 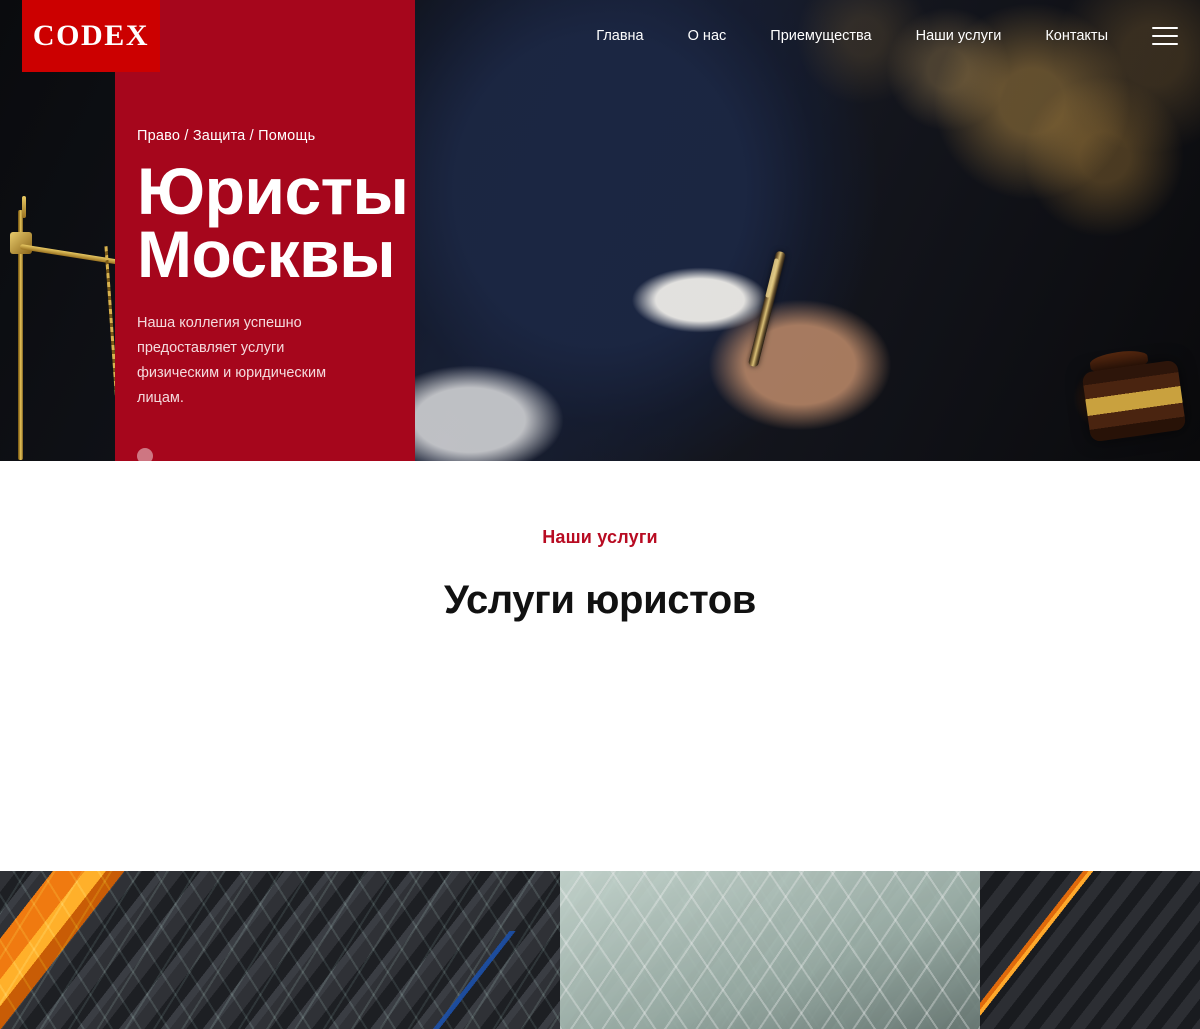 I want to click on blue-accent-line, so click(x=480, y=980).